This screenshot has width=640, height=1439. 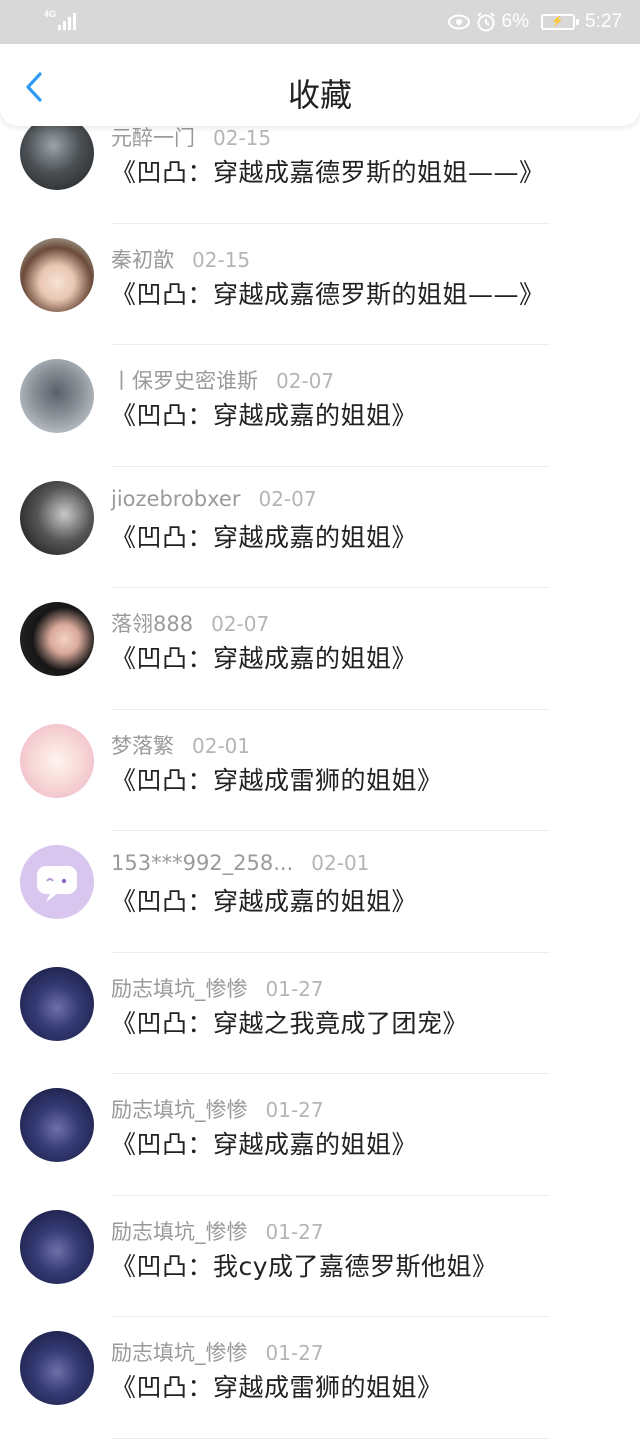 I want to click on user-line: jiozebrobxer 02-07, so click(x=214, y=499).